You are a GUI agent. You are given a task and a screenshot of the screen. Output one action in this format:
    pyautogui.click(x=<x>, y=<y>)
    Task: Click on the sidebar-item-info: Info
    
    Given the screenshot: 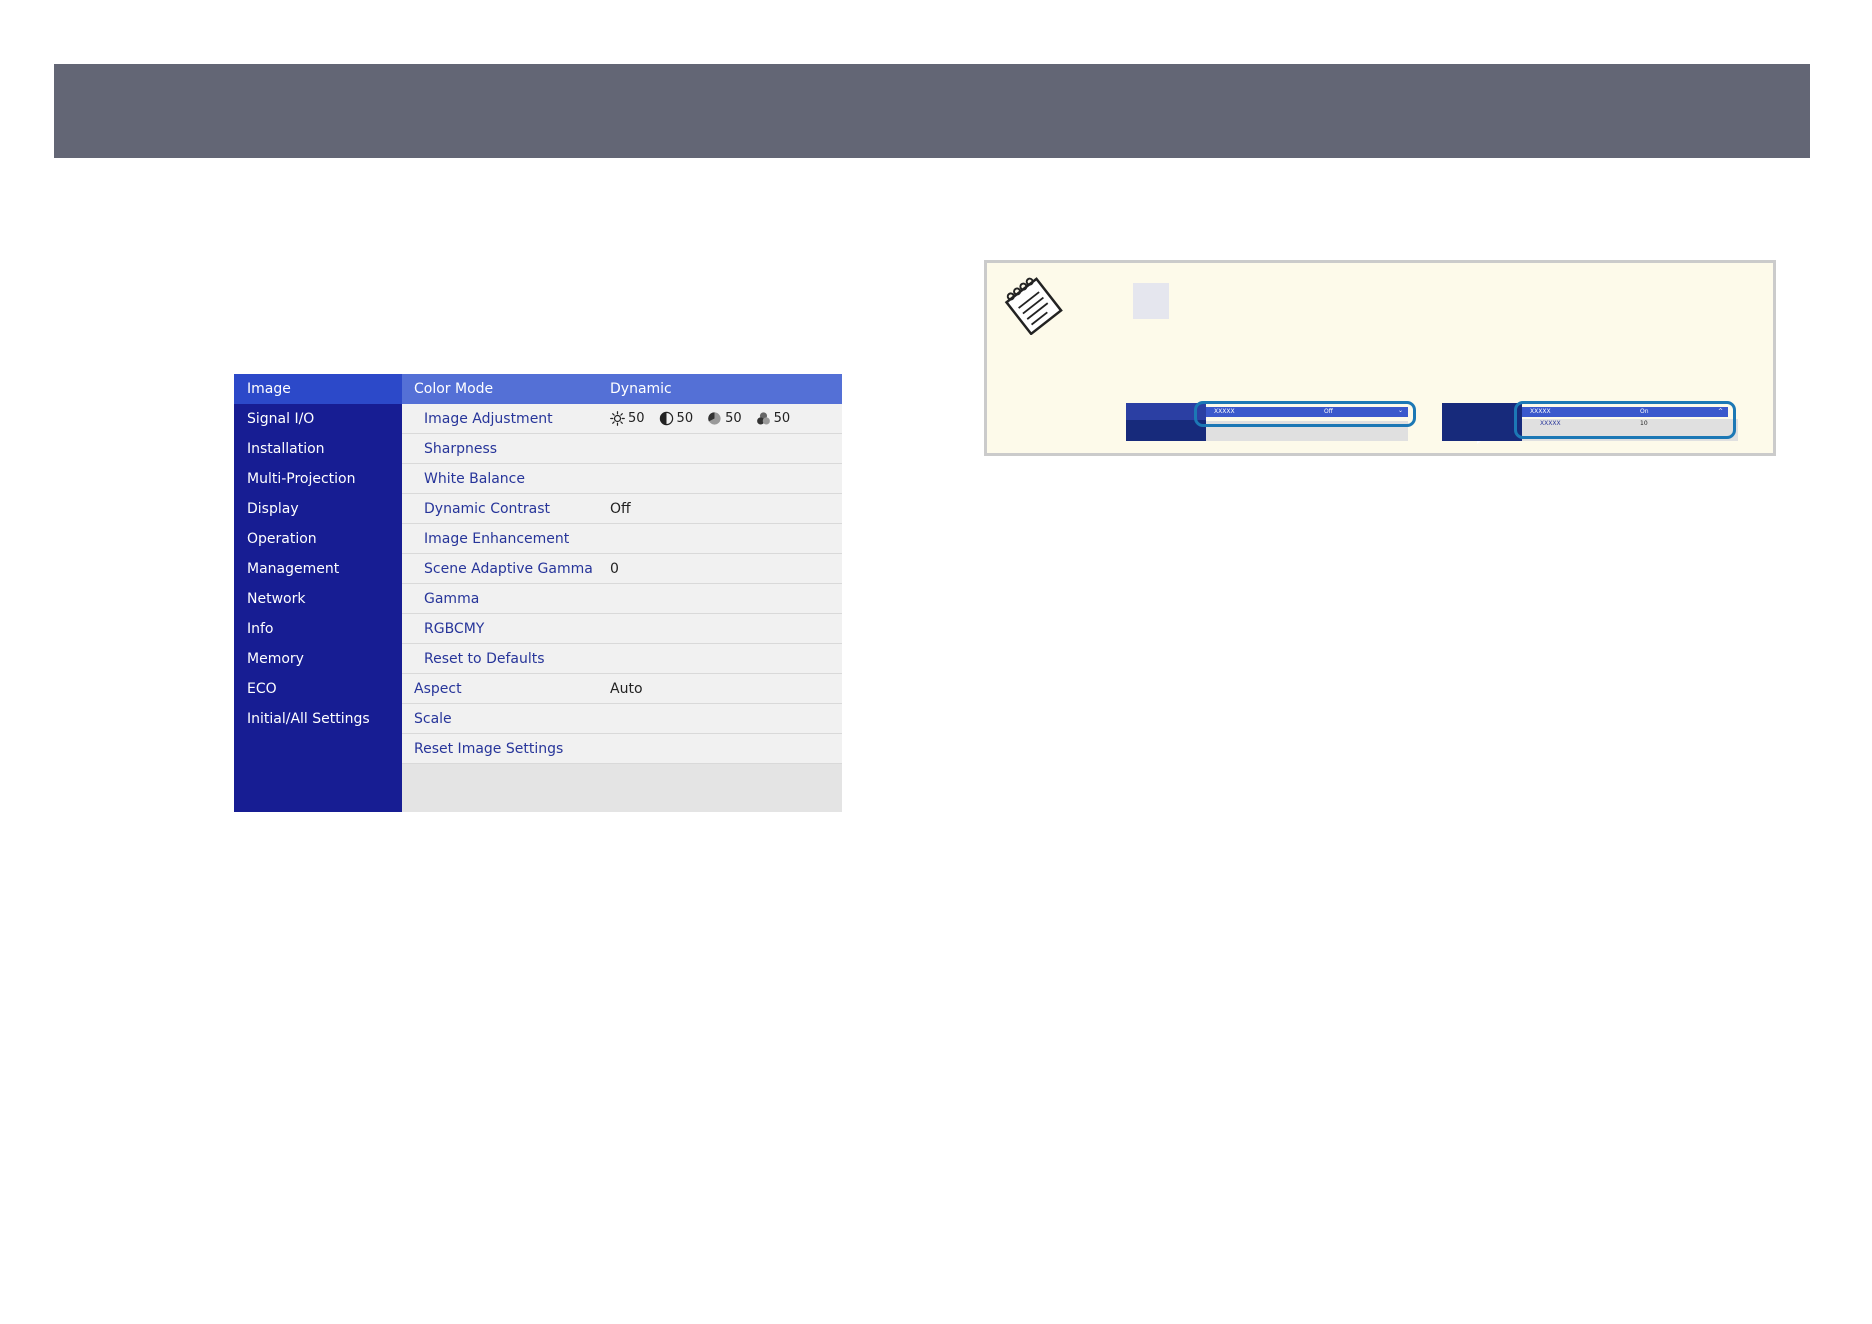 What is the action you would take?
    pyautogui.click(x=318, y=629)
    